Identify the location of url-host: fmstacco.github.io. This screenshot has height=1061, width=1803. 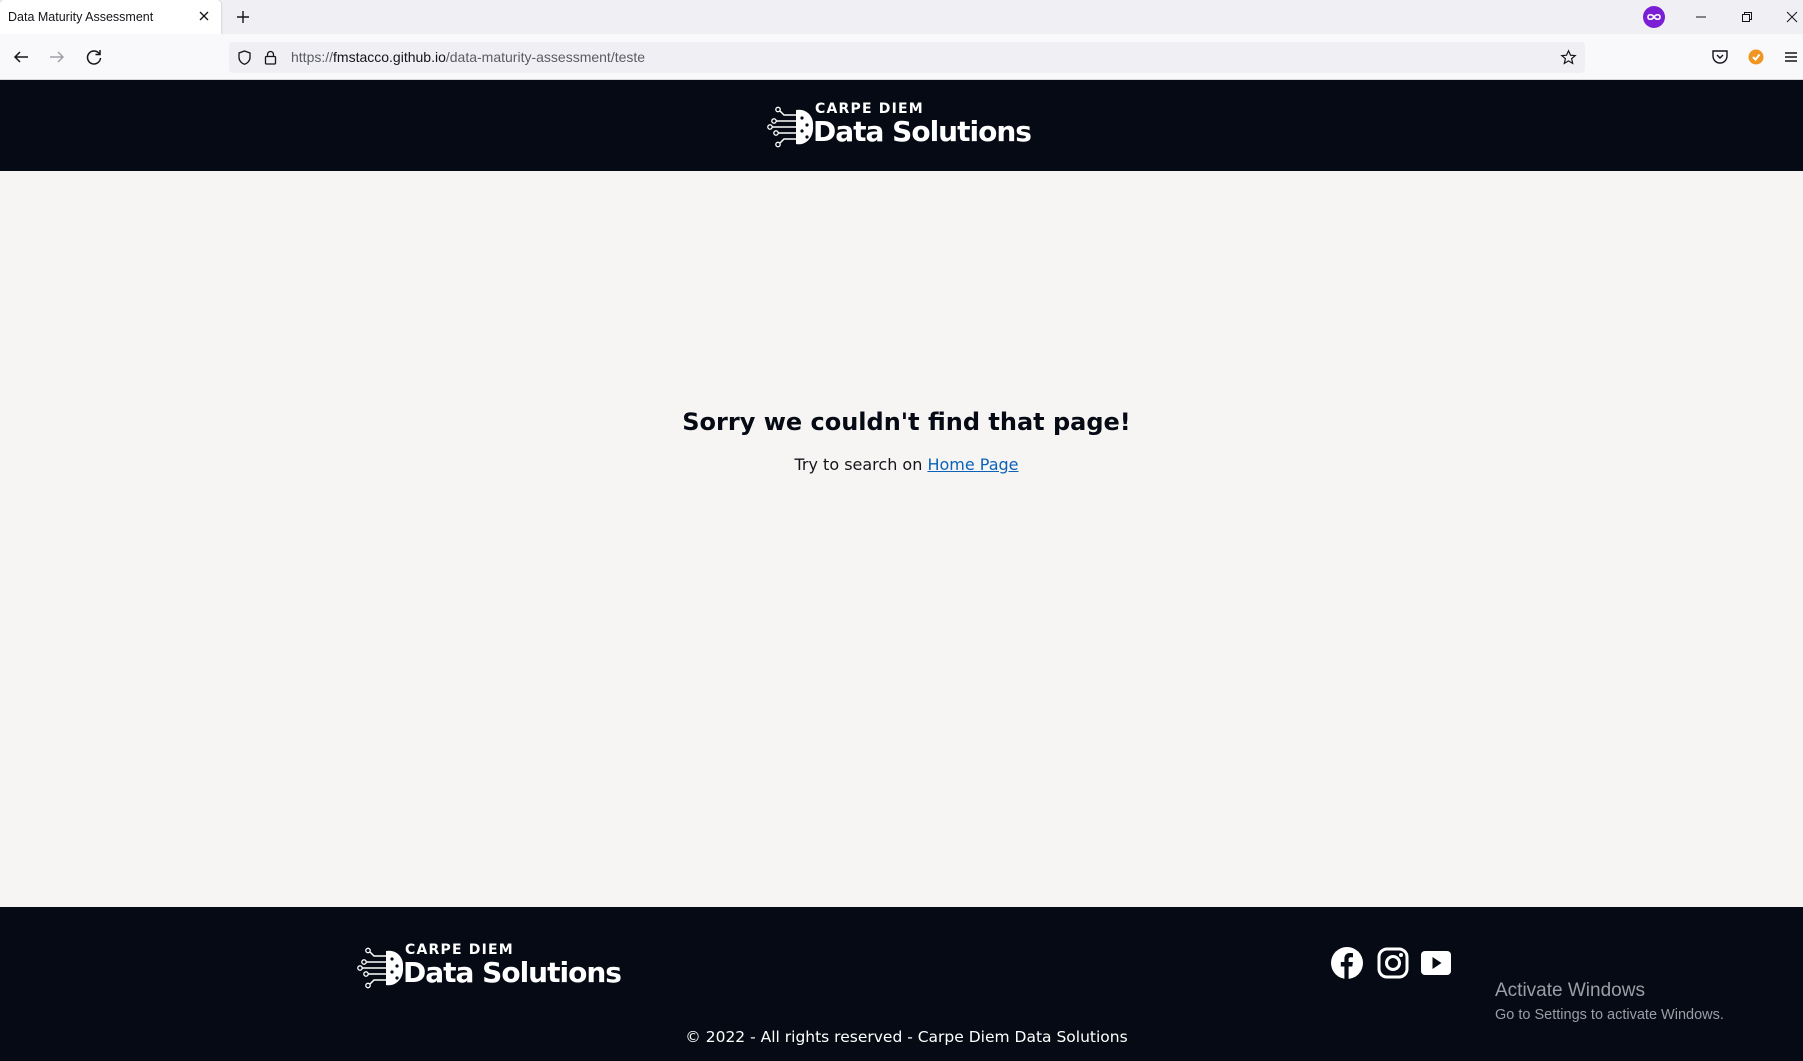
(389, 57).